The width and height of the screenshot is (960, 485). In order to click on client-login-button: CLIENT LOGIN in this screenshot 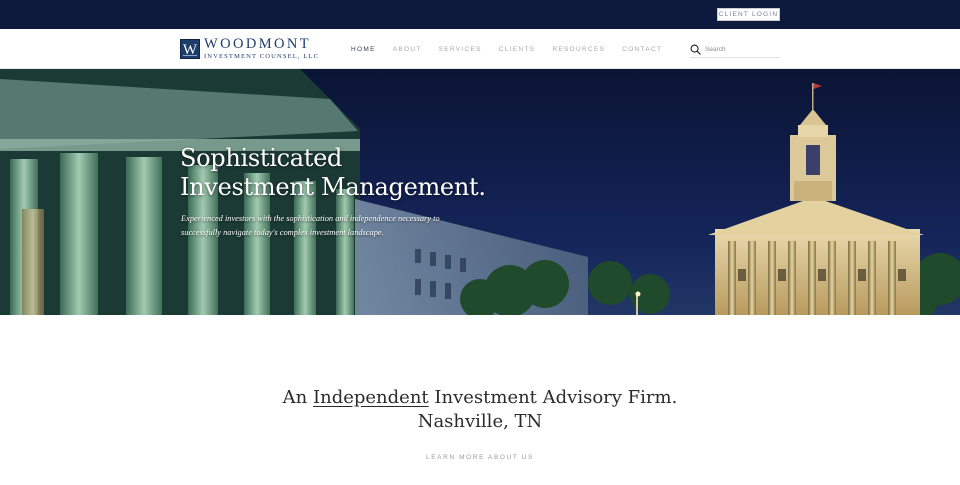, I will do `click(748, 14)`.